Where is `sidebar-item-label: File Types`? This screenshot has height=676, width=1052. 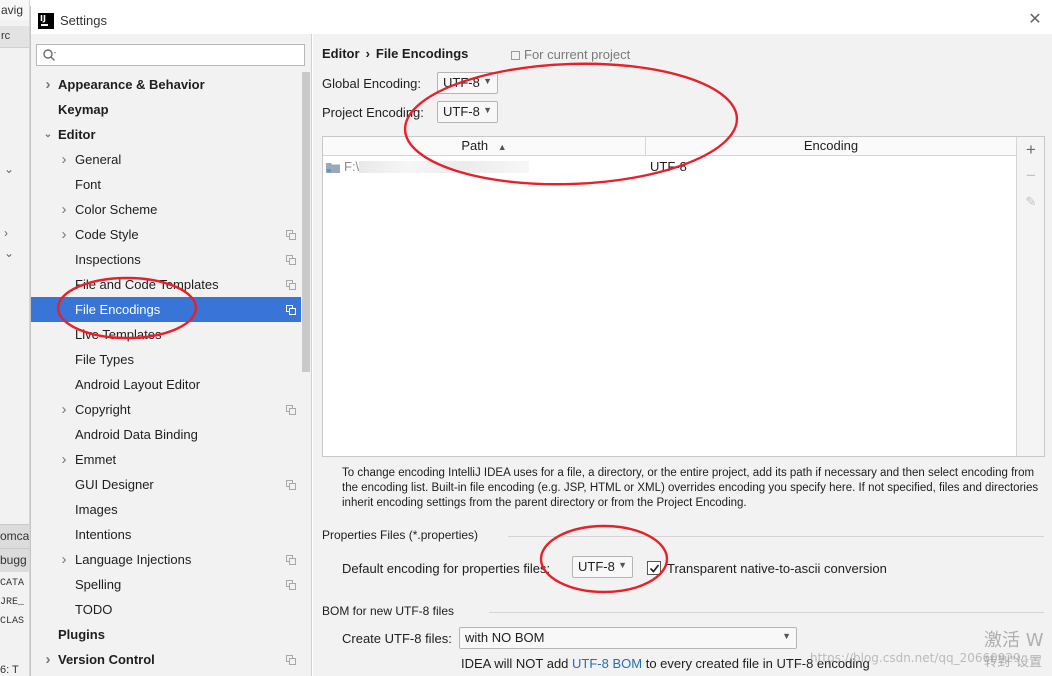 sidebar-item-label: File Types is located at coordinates (105, 359).